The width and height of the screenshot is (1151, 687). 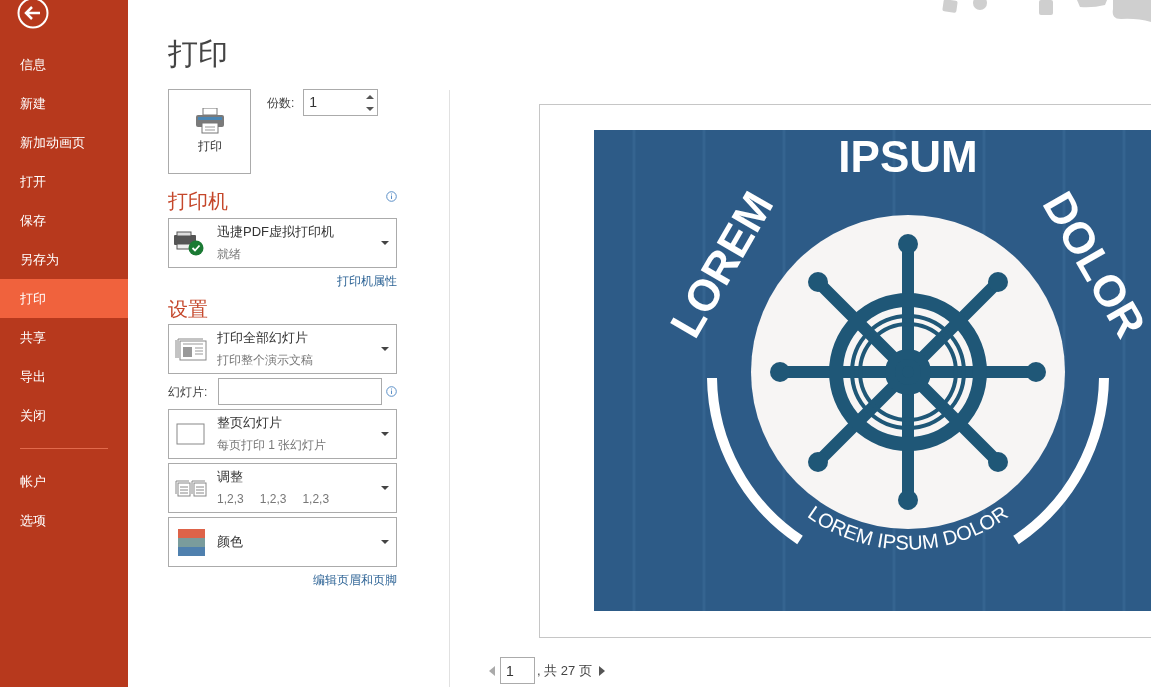 I want to click on slides-label: 幻灯片:, so click(x=188, y=392).